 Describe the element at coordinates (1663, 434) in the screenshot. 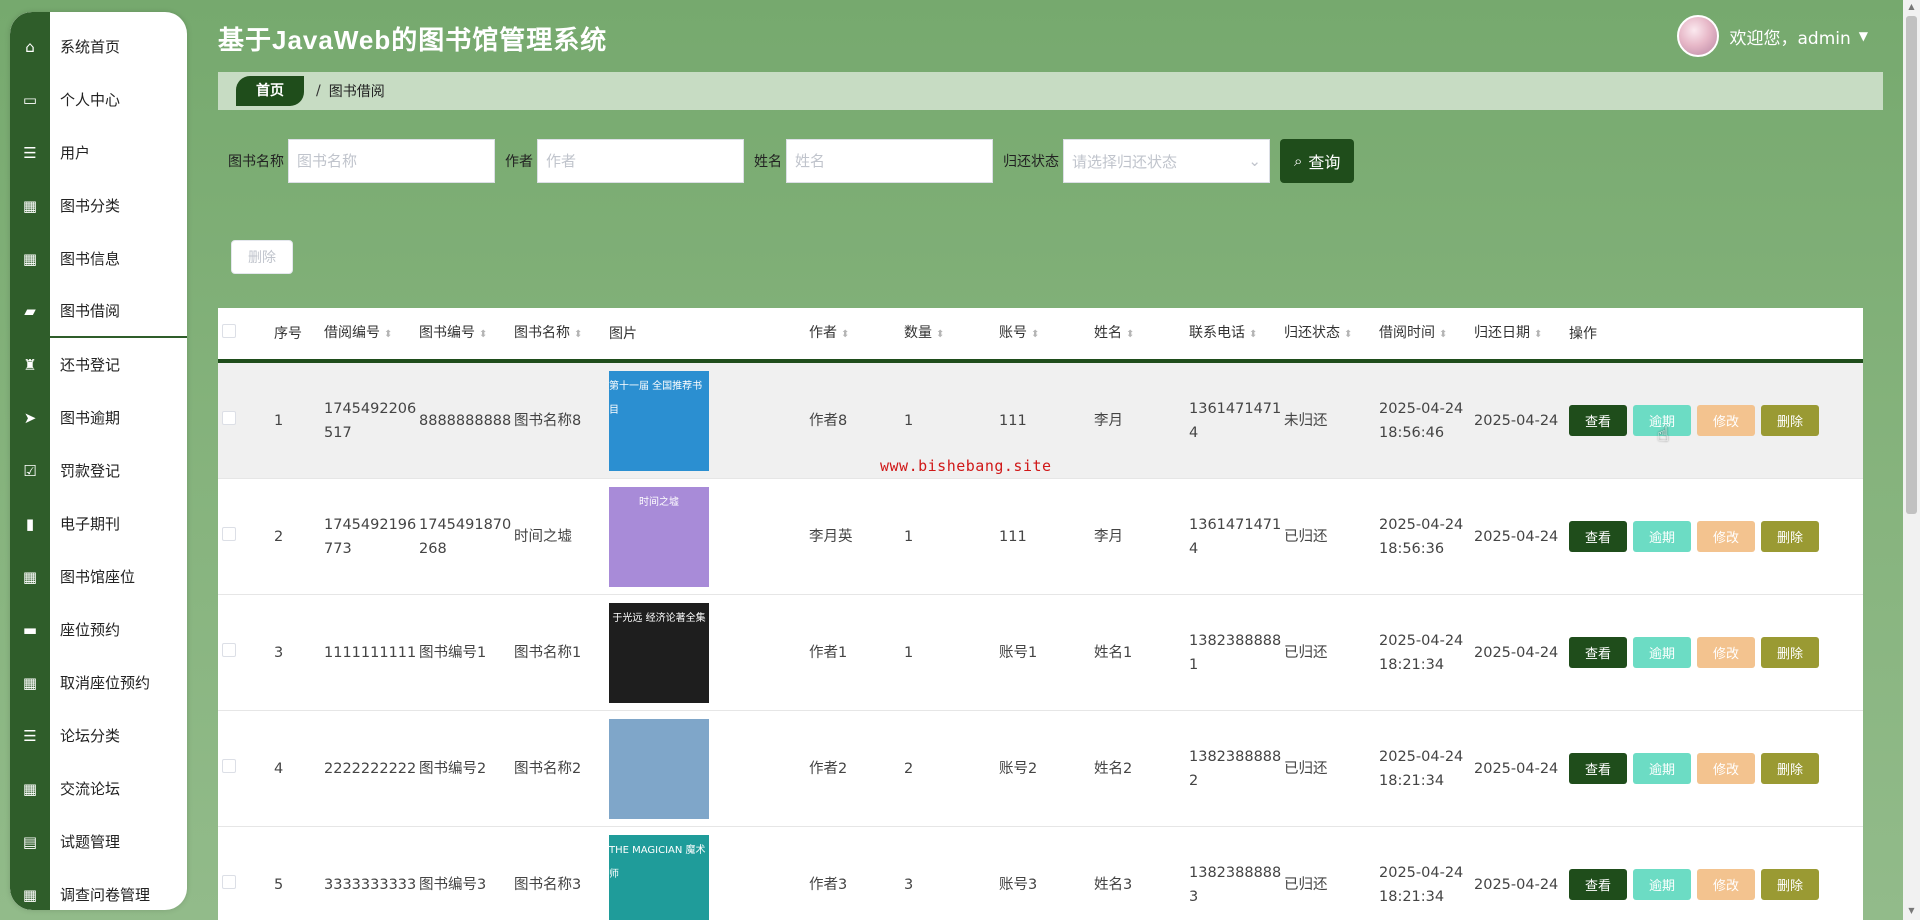

I see `pointer-cursor-icon: ☝` at that location.